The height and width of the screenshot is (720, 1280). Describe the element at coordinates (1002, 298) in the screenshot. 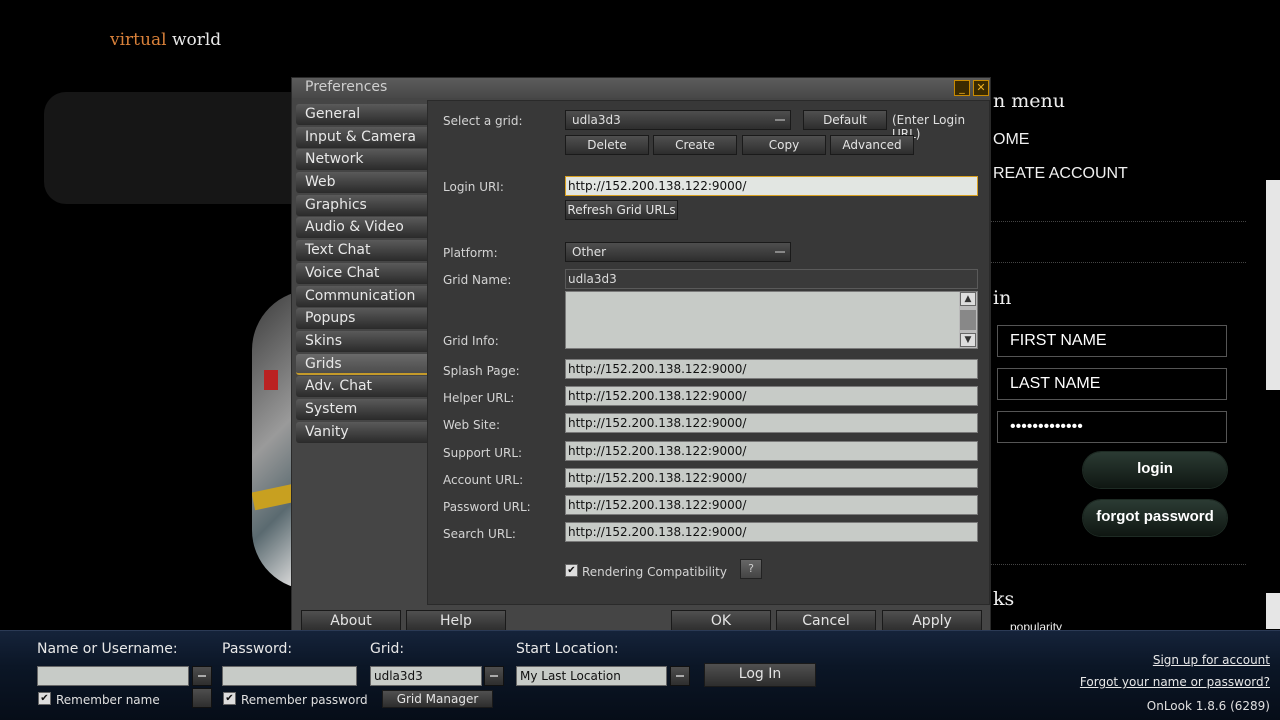

I see `site-login-heading: in` at that location.